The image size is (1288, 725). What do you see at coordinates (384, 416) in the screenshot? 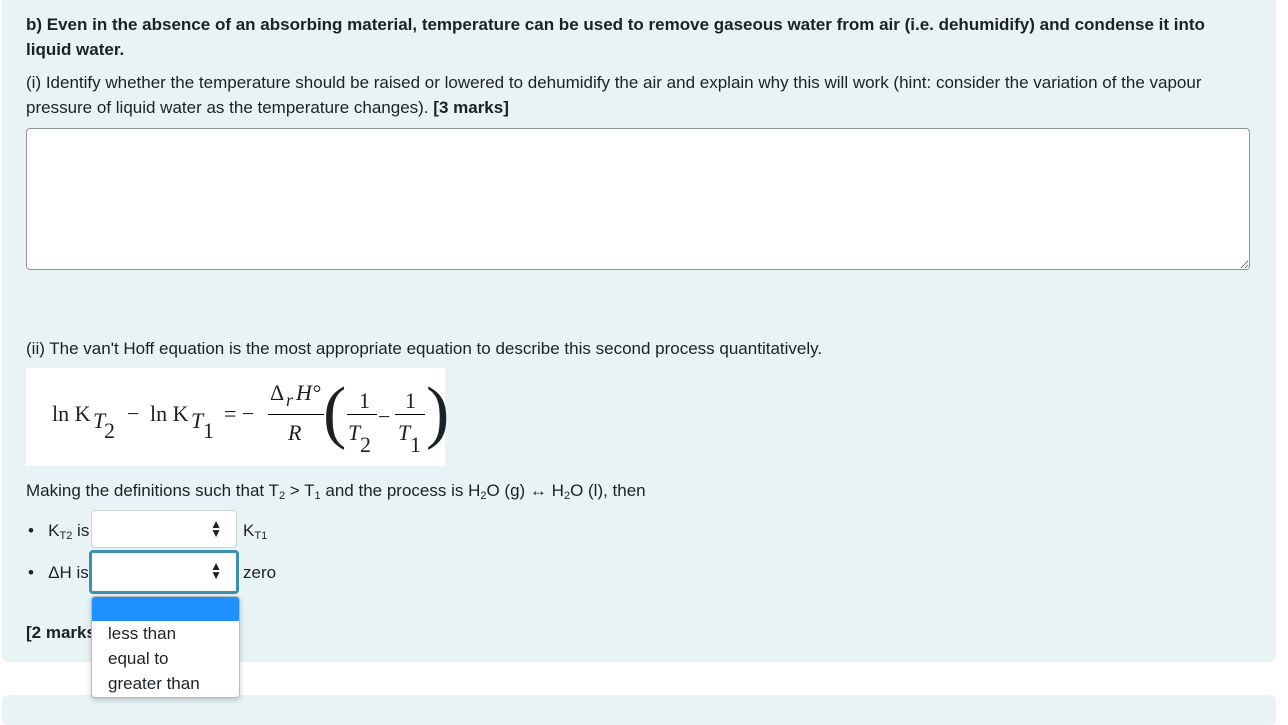
I see `eq-inner-minus: −` at bounding box center [384, 416].